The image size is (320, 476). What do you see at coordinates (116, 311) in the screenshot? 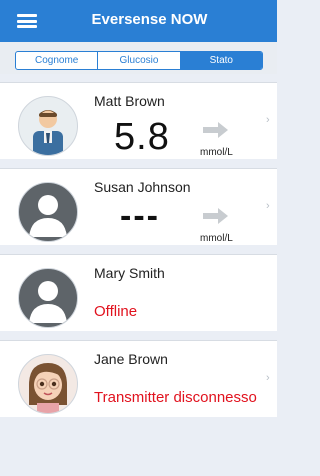
I see `status-text: Offline` at bounding box center [116, 311].